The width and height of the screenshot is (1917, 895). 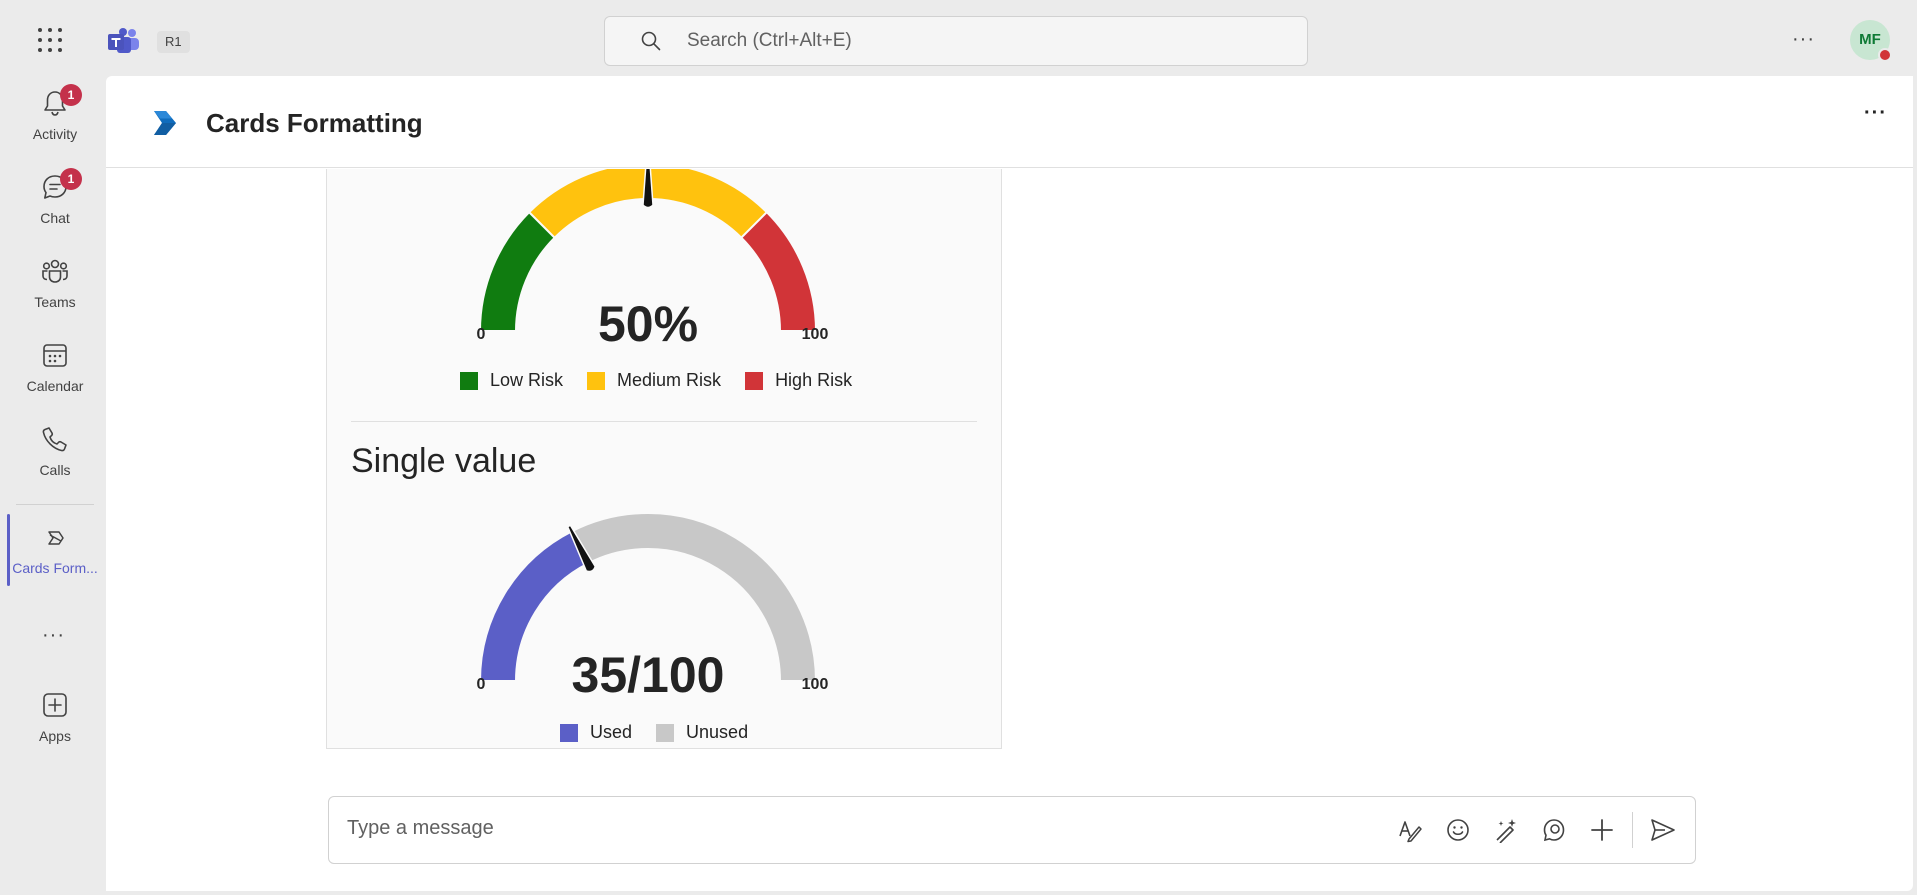 I want to click on app-launcher-icon, so click(x=50, y=40).